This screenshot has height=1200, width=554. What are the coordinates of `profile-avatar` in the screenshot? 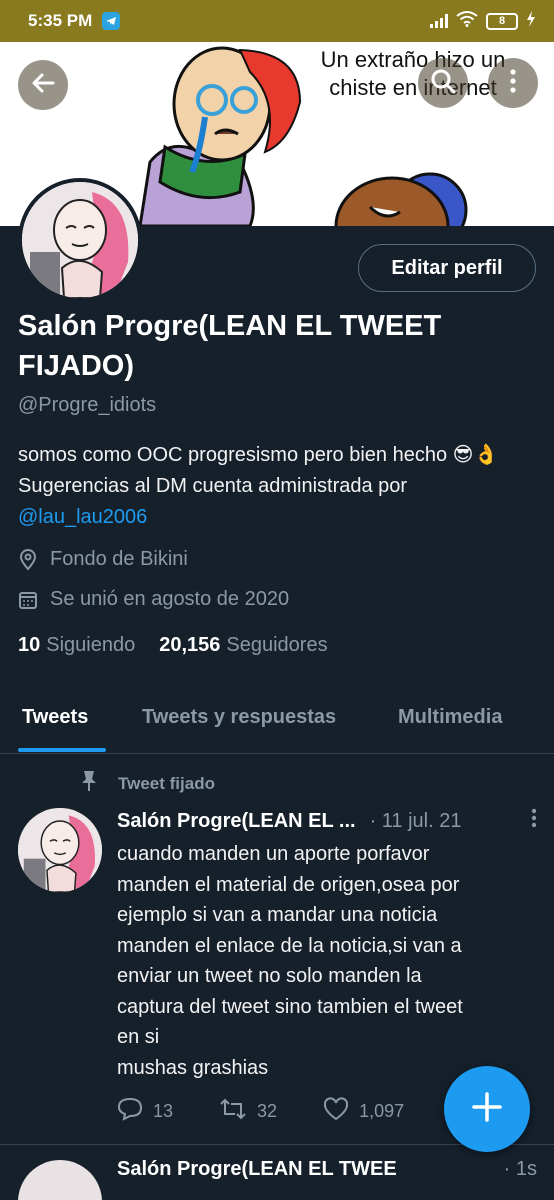 It's located at (80, 240).